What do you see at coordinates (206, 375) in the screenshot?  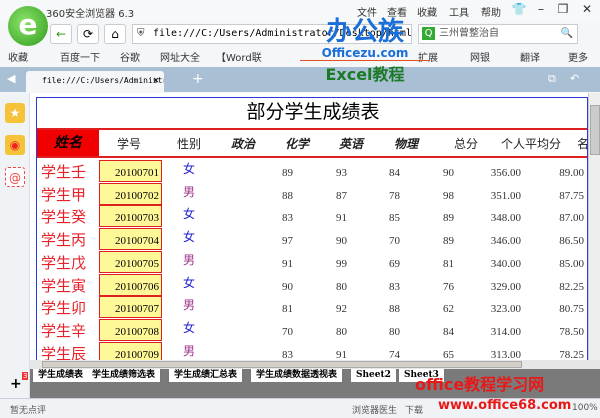 I see `sheet-tab: 学生成绩汇总表` at bounding box center [206, 375].